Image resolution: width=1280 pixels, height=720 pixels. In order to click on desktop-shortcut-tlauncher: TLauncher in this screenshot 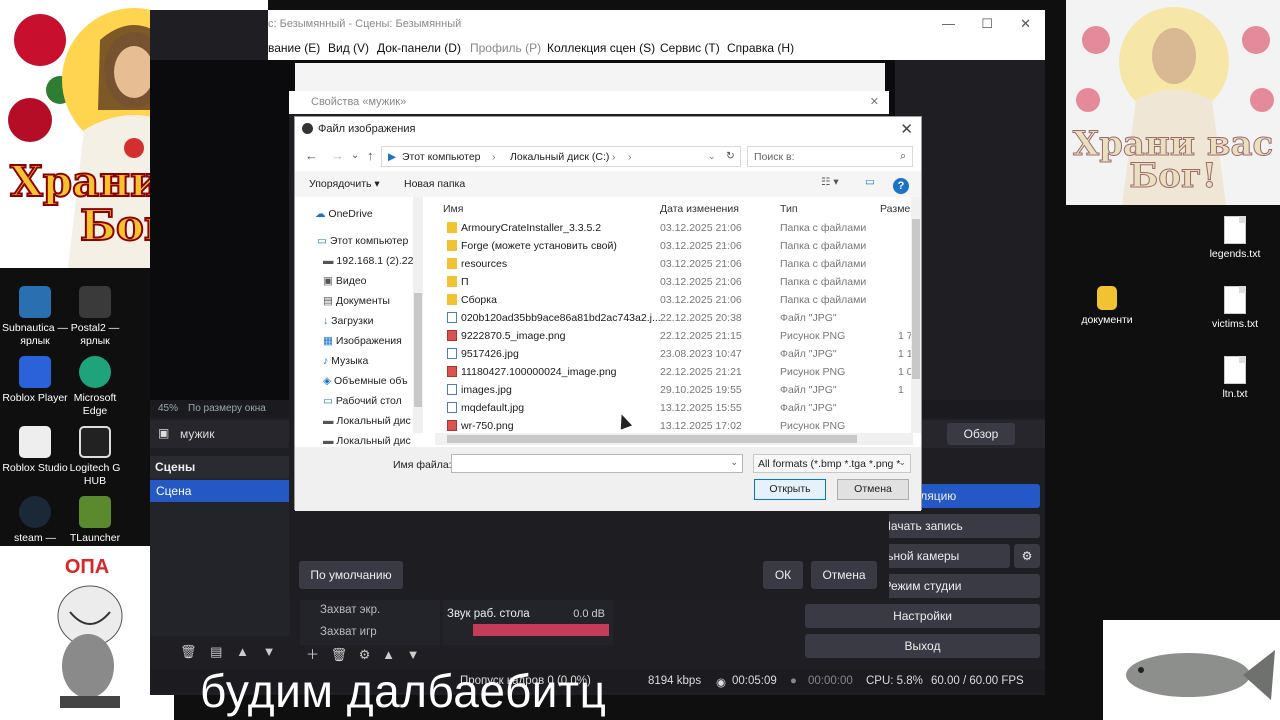, I will do `click(95, 520)`.